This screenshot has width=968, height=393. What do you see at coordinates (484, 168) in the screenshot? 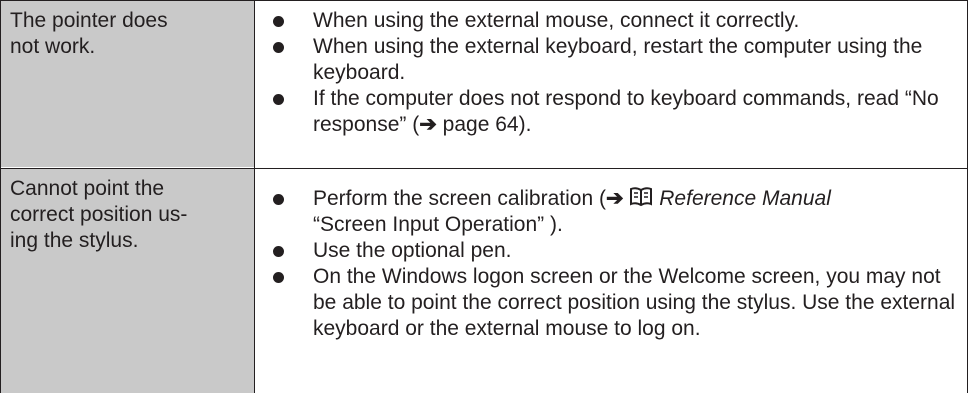
I see `row-divider` at bounding box center [484, 168].